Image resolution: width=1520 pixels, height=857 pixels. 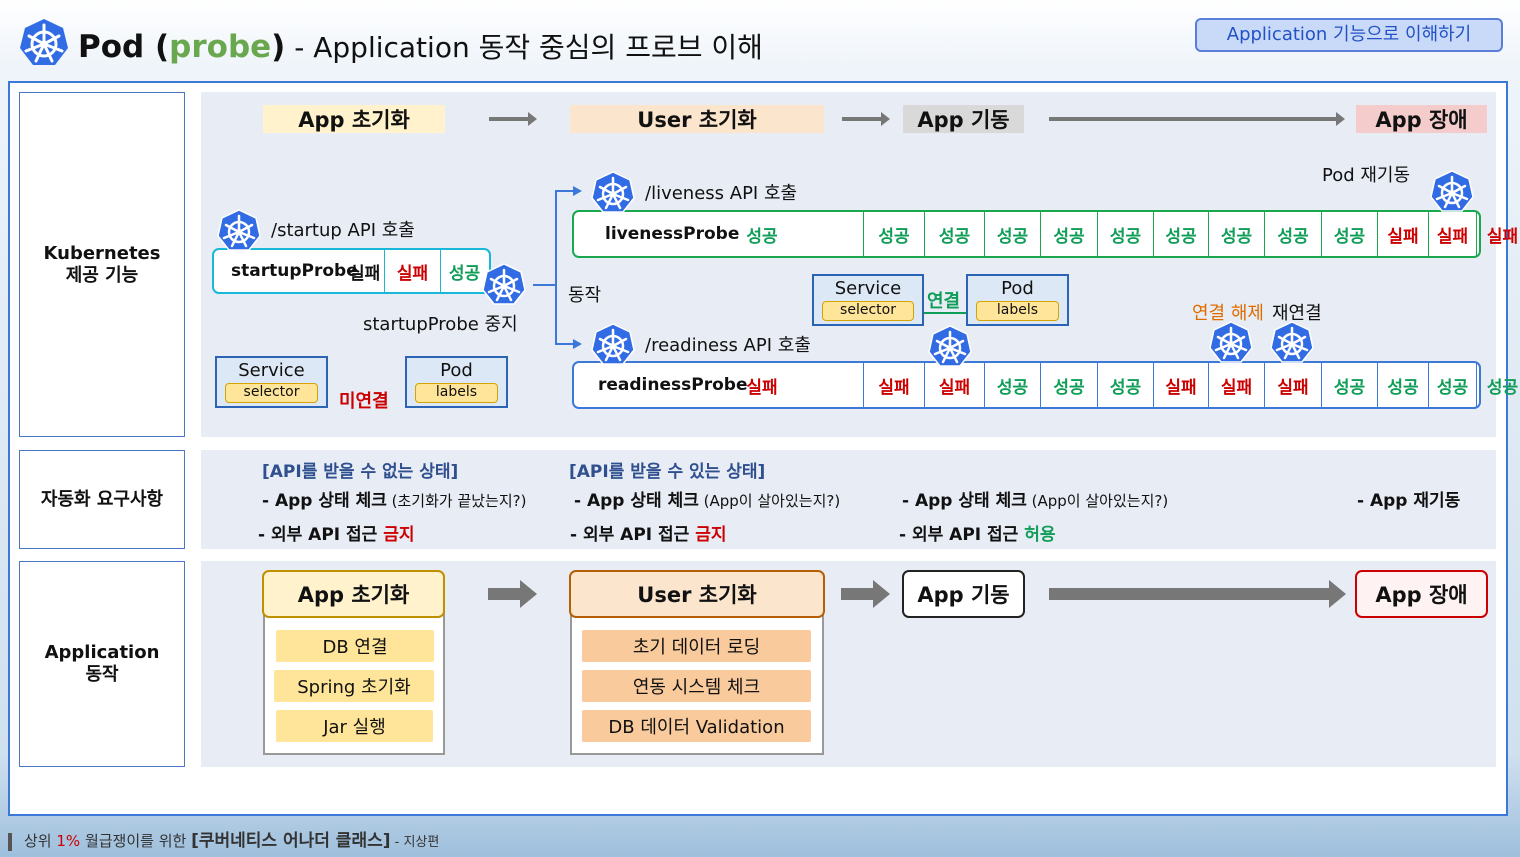 I want to click on service-selector-connected: Service selector, so click(x=868, y=300).